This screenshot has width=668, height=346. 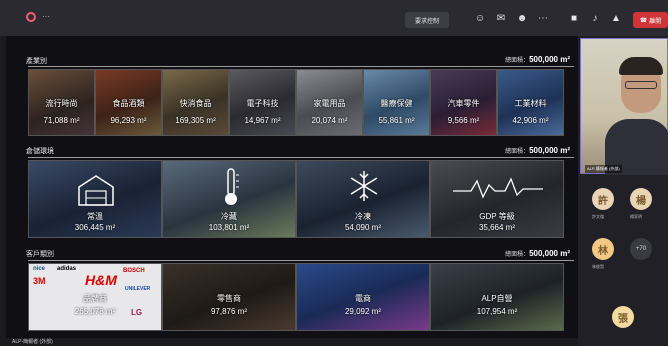 What do you see at coordinates (636, 216) in the screenshot?
I see `participant-name: 楊家明` at bounding box center [636, 216].